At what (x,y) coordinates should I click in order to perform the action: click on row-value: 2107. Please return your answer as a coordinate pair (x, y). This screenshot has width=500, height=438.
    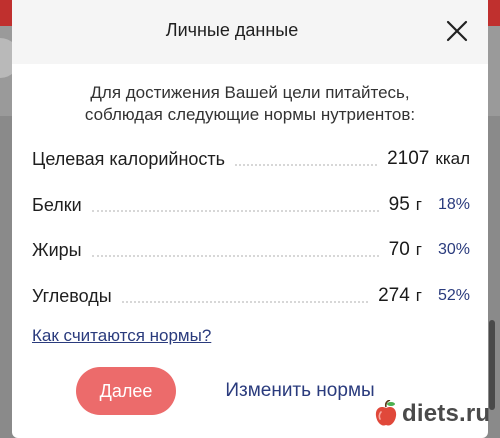
    Looking at the image, I should click on (408, 158).